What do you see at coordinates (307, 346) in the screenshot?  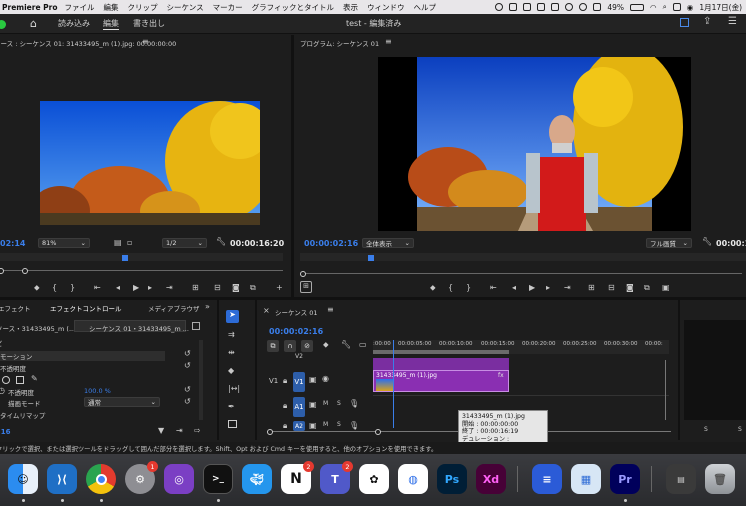 I see `linked-selection-icon: ⊘` at bounding box center [307, 346].